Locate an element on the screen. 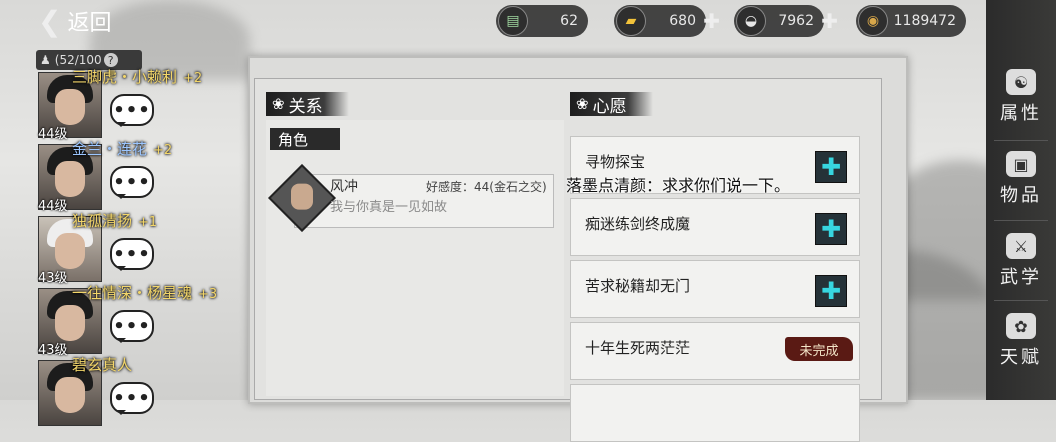 The image size is (1056, 442). wish-title: 寻物探宝 is located at coordinates (615, 162).